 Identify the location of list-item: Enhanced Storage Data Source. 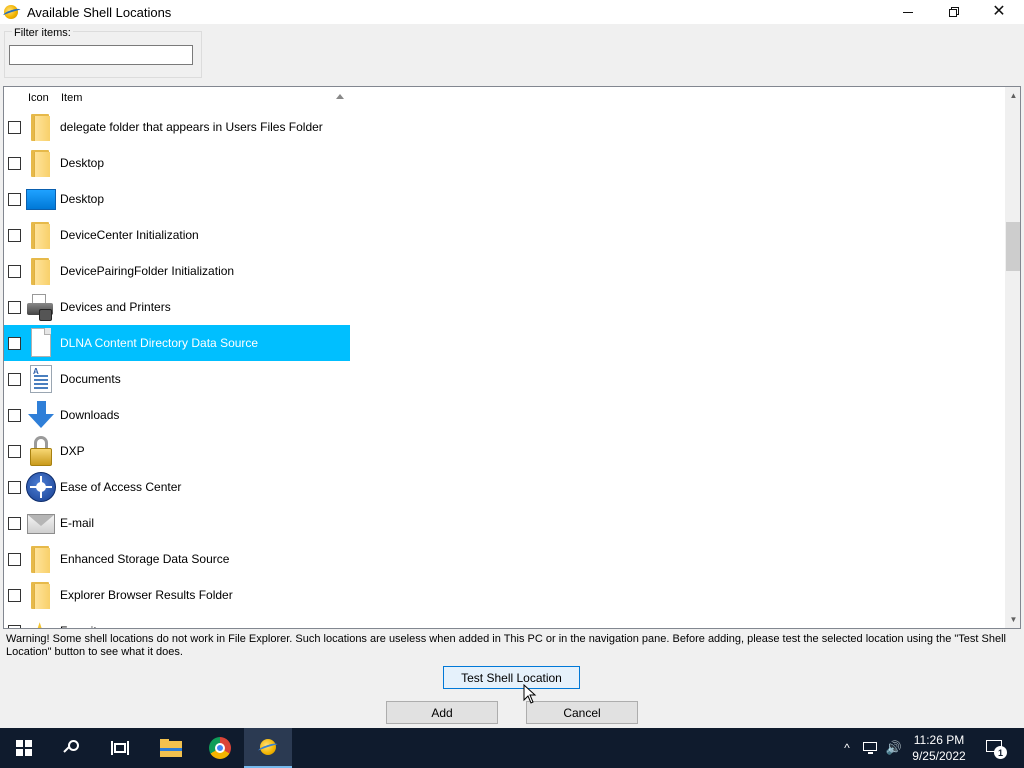
(177, 559).